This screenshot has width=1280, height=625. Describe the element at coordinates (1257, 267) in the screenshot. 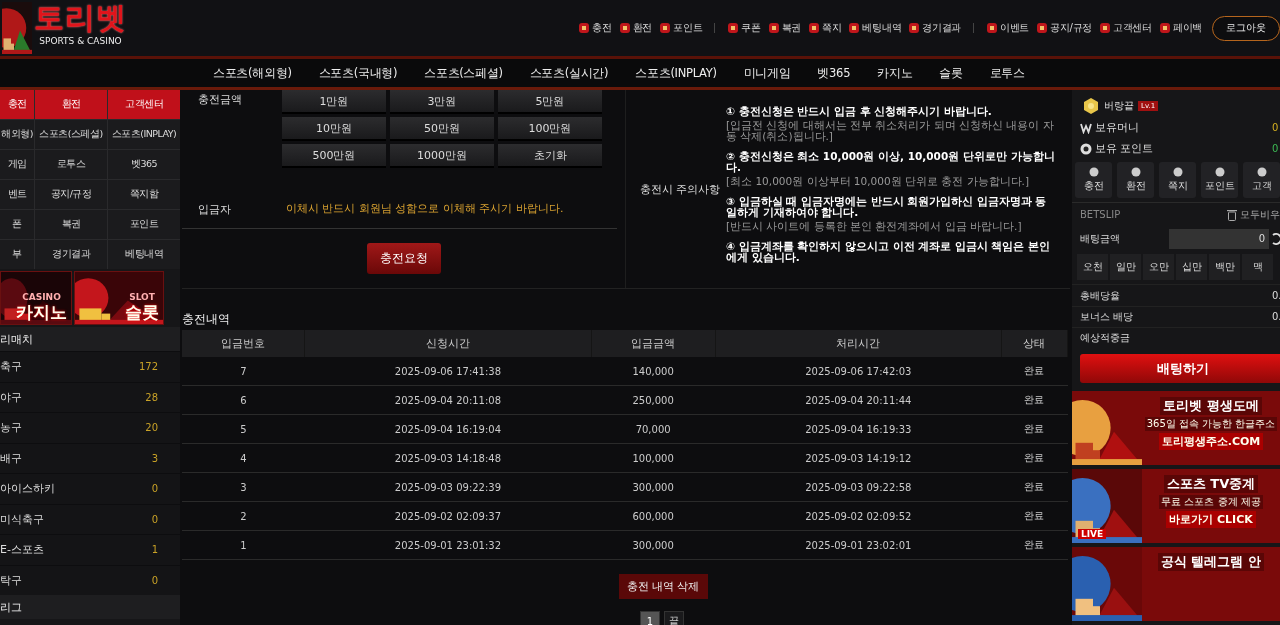

I see `amount-chip: 맥` at that location.